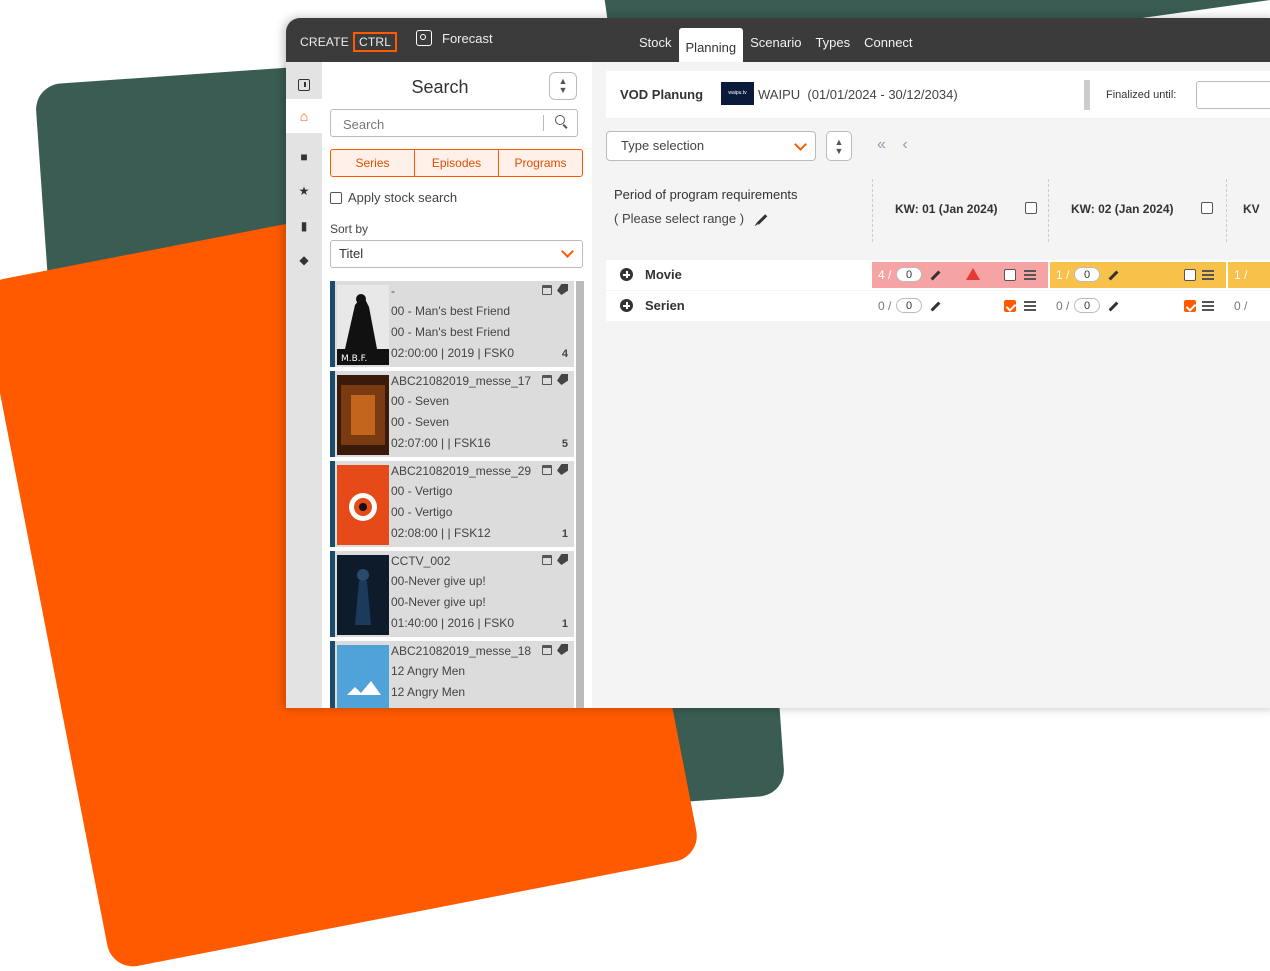 This screenshot has width=1270, height=971. I want to click on type-stepper: ▲ ▼, so click(839, 146).